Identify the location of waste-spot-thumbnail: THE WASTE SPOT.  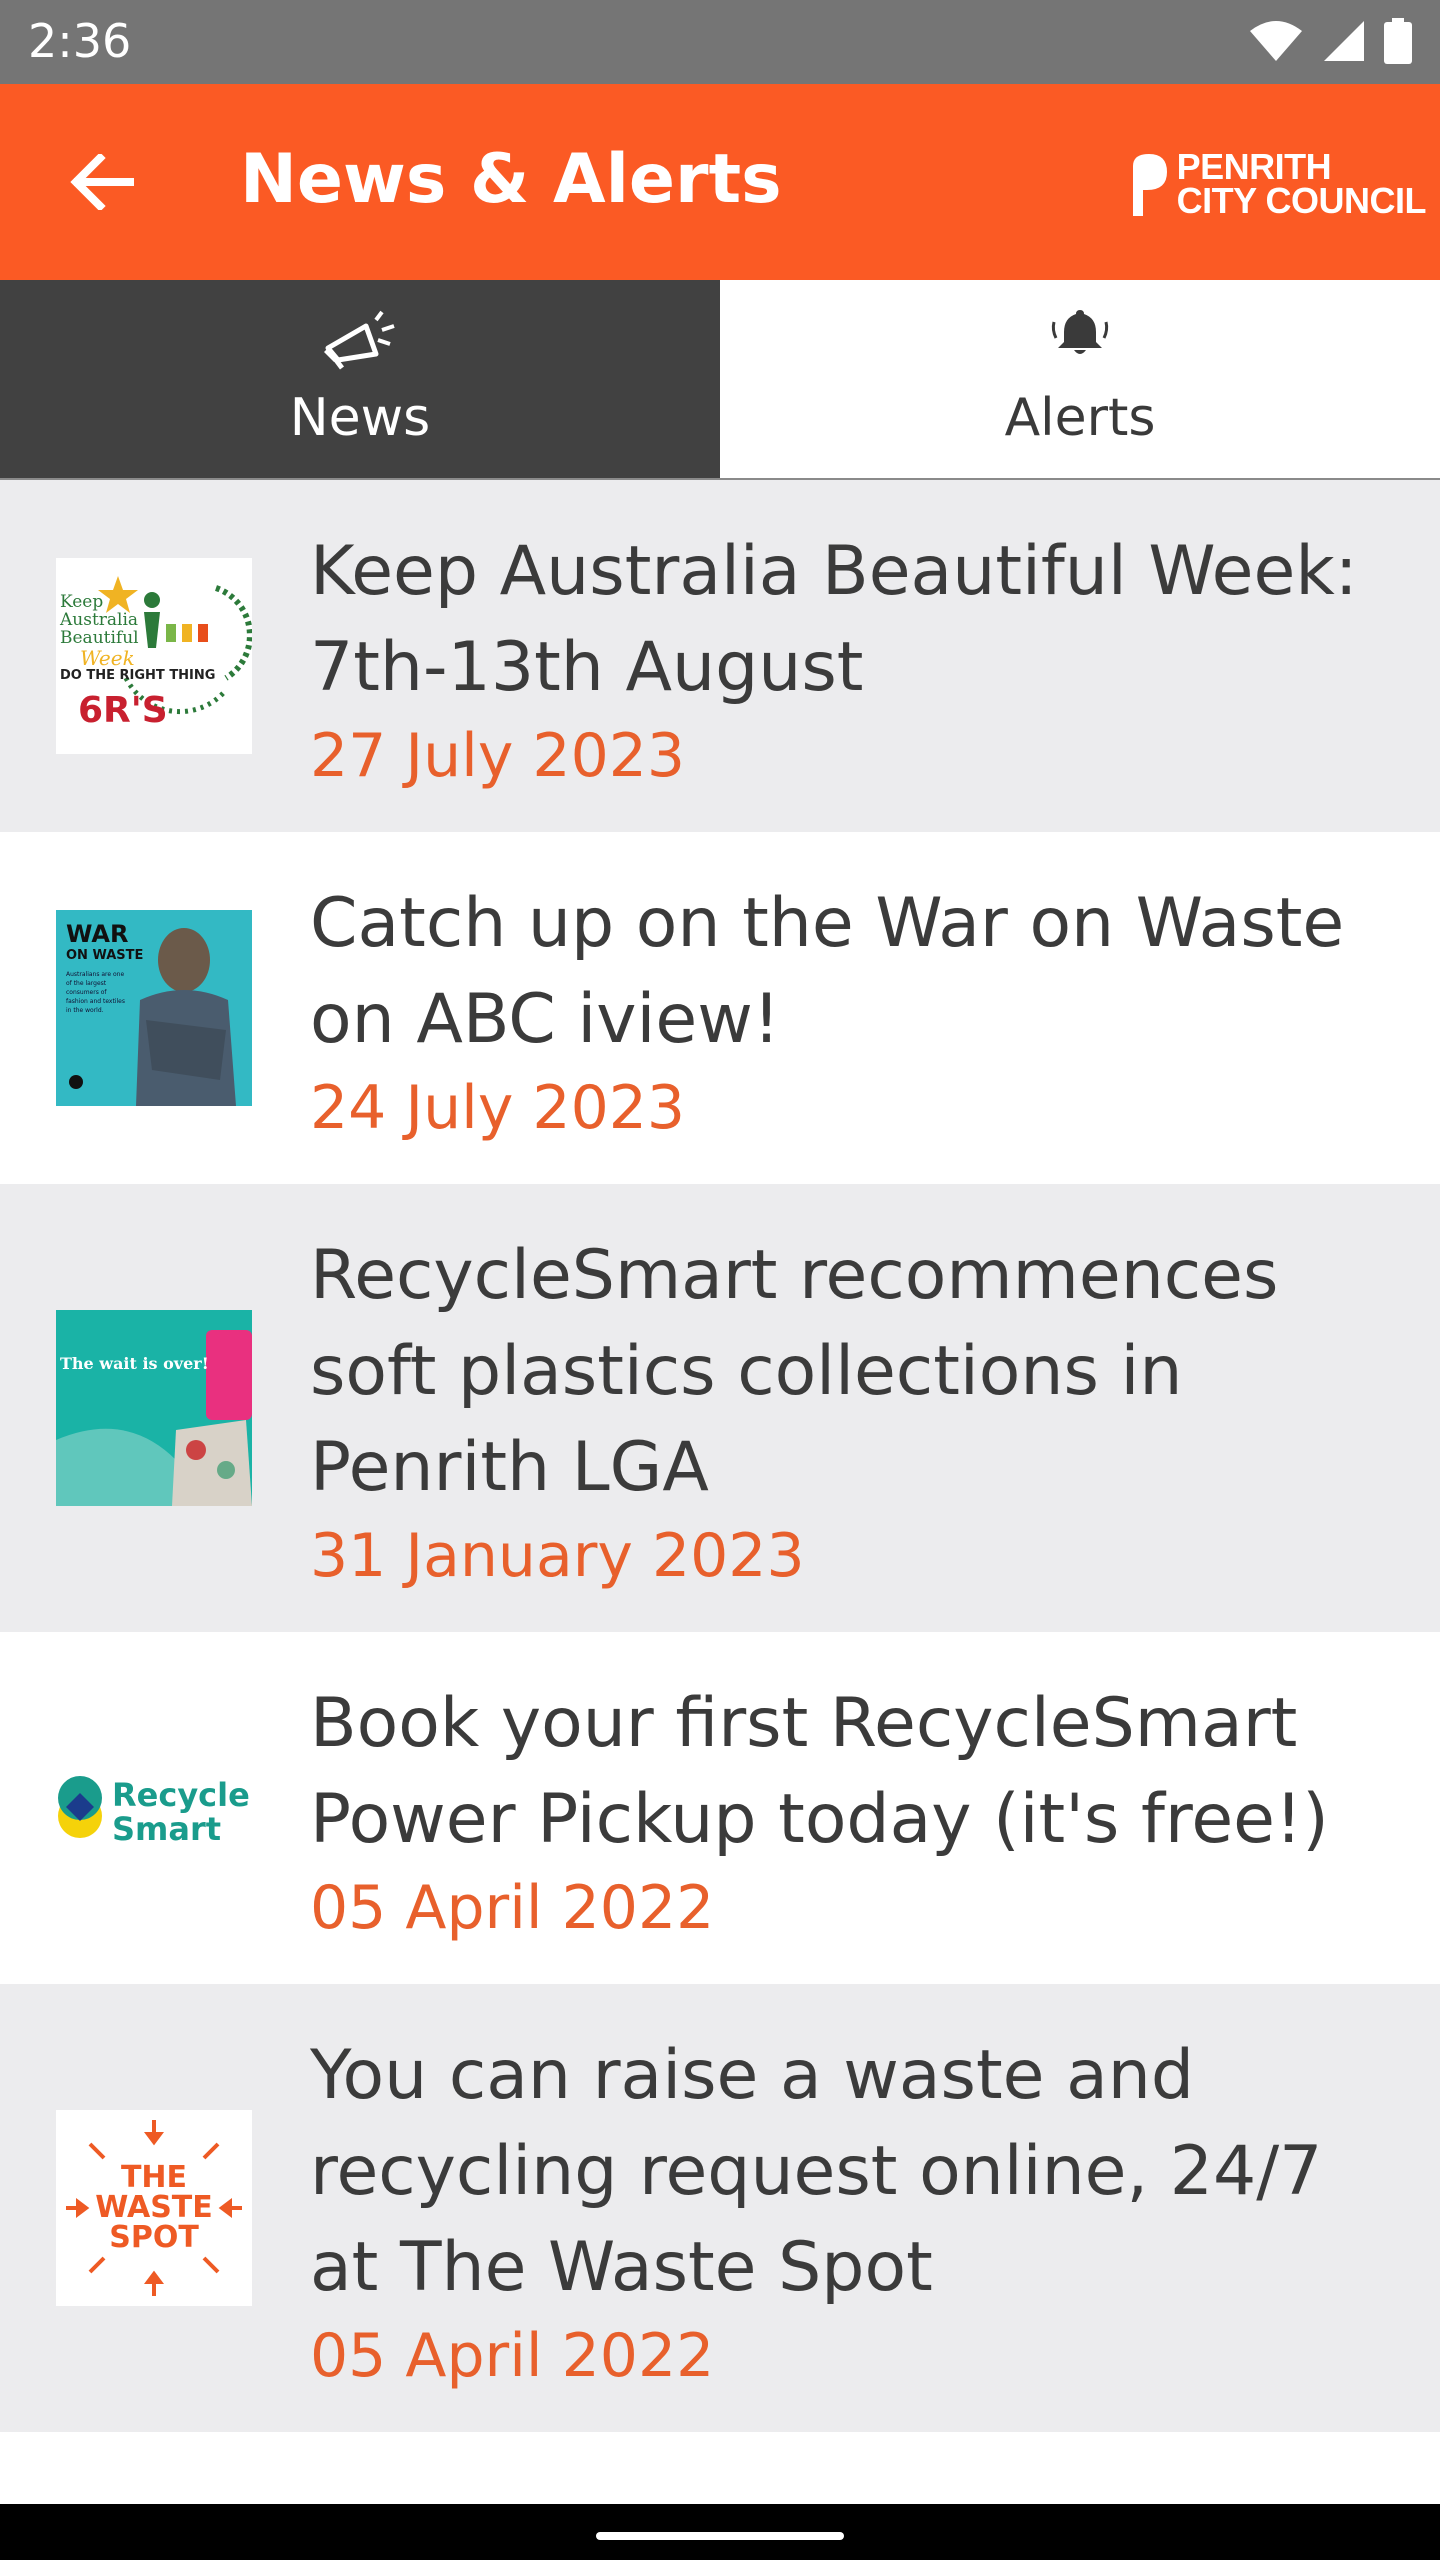
(154, 2208).